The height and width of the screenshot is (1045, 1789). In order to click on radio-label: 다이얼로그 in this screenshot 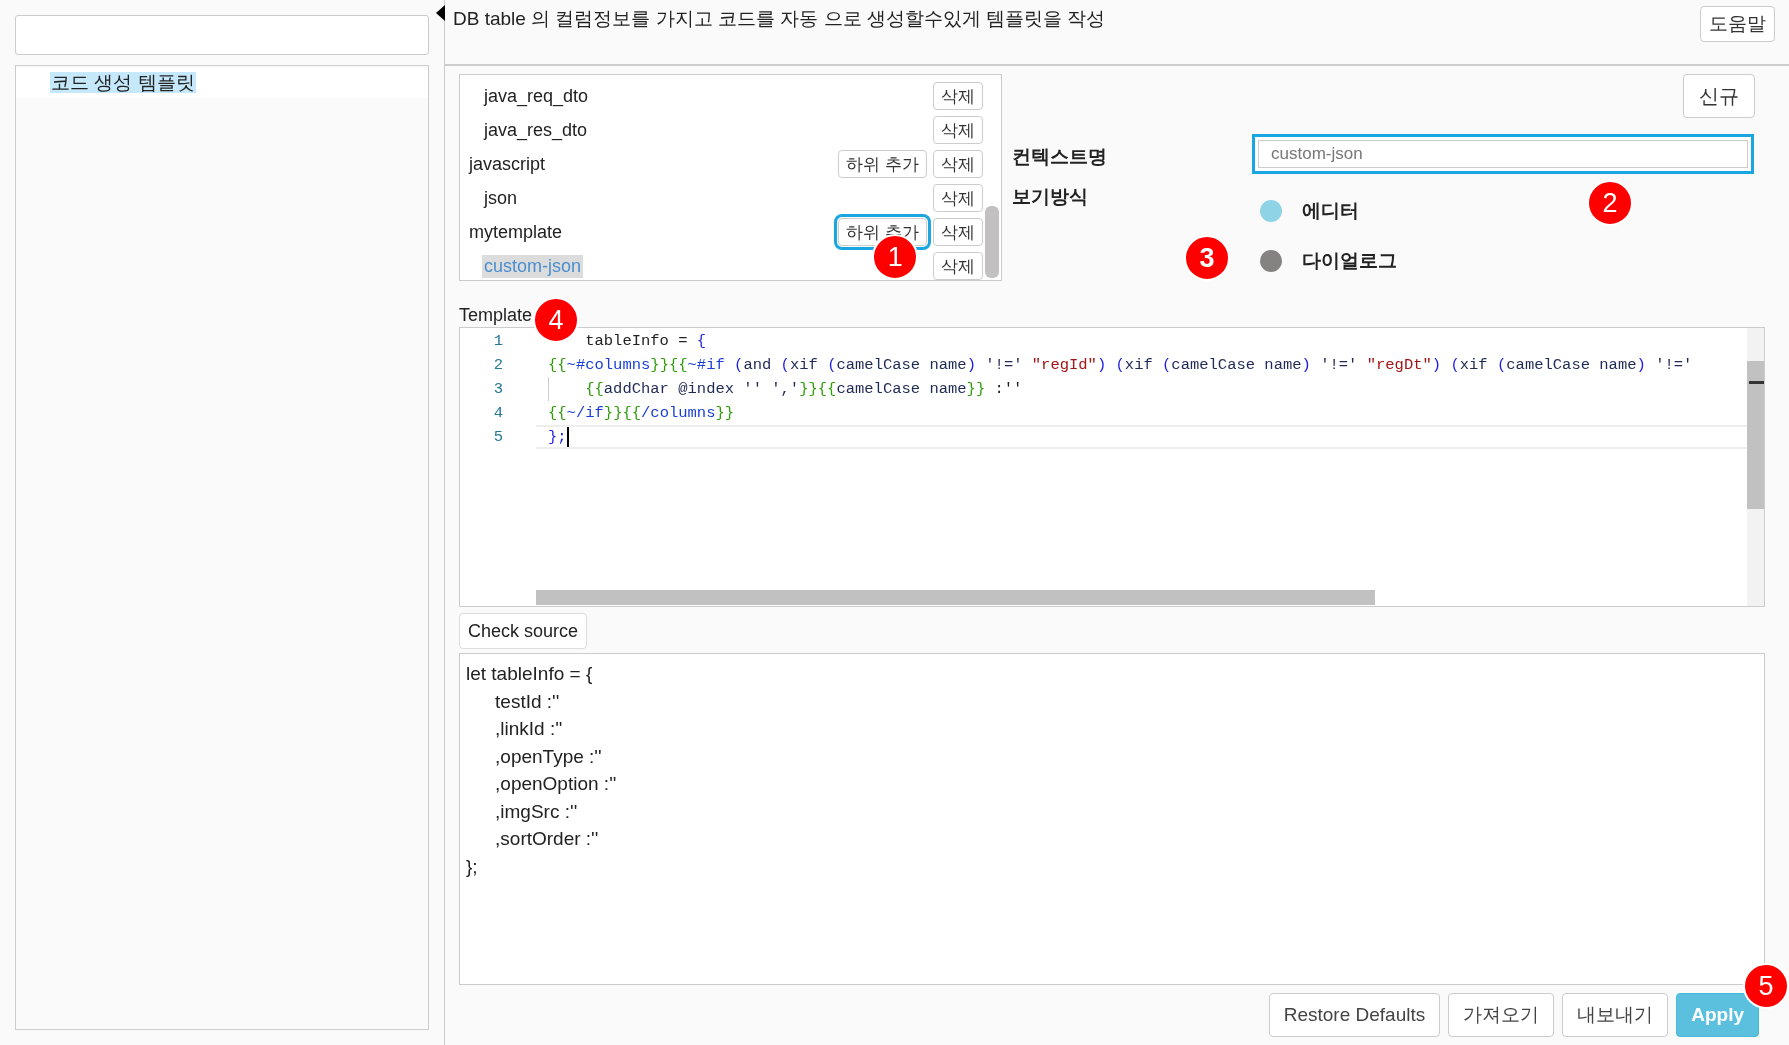, I will do `click(1349, 261)`.